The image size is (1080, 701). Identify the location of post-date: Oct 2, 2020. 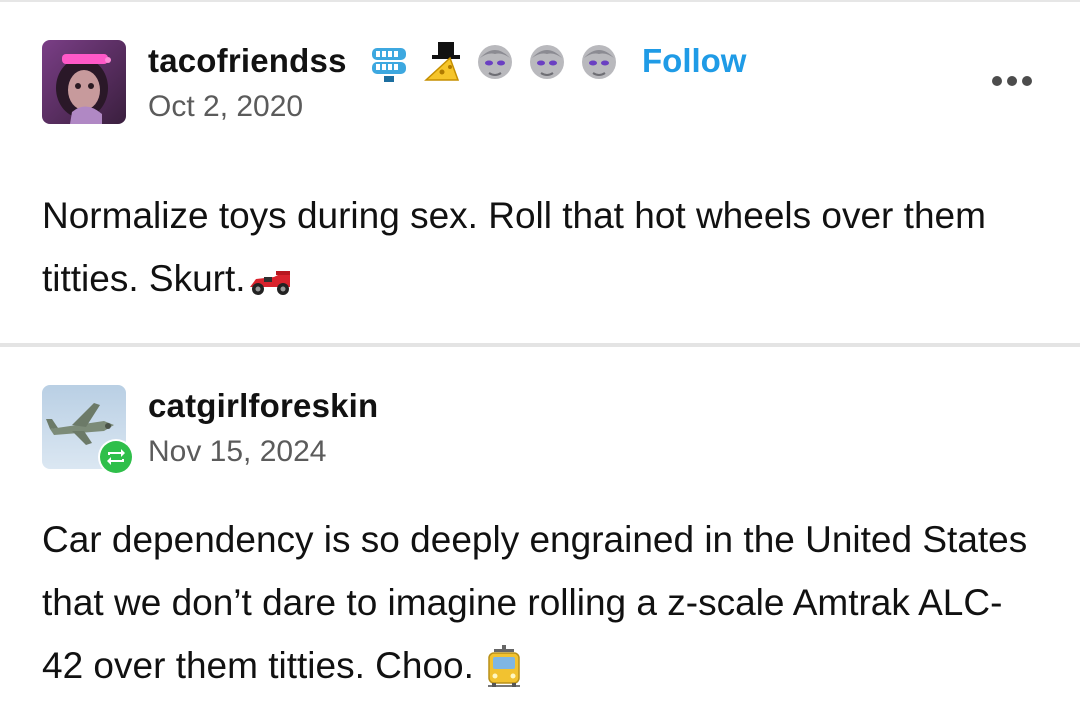
(226, 106).